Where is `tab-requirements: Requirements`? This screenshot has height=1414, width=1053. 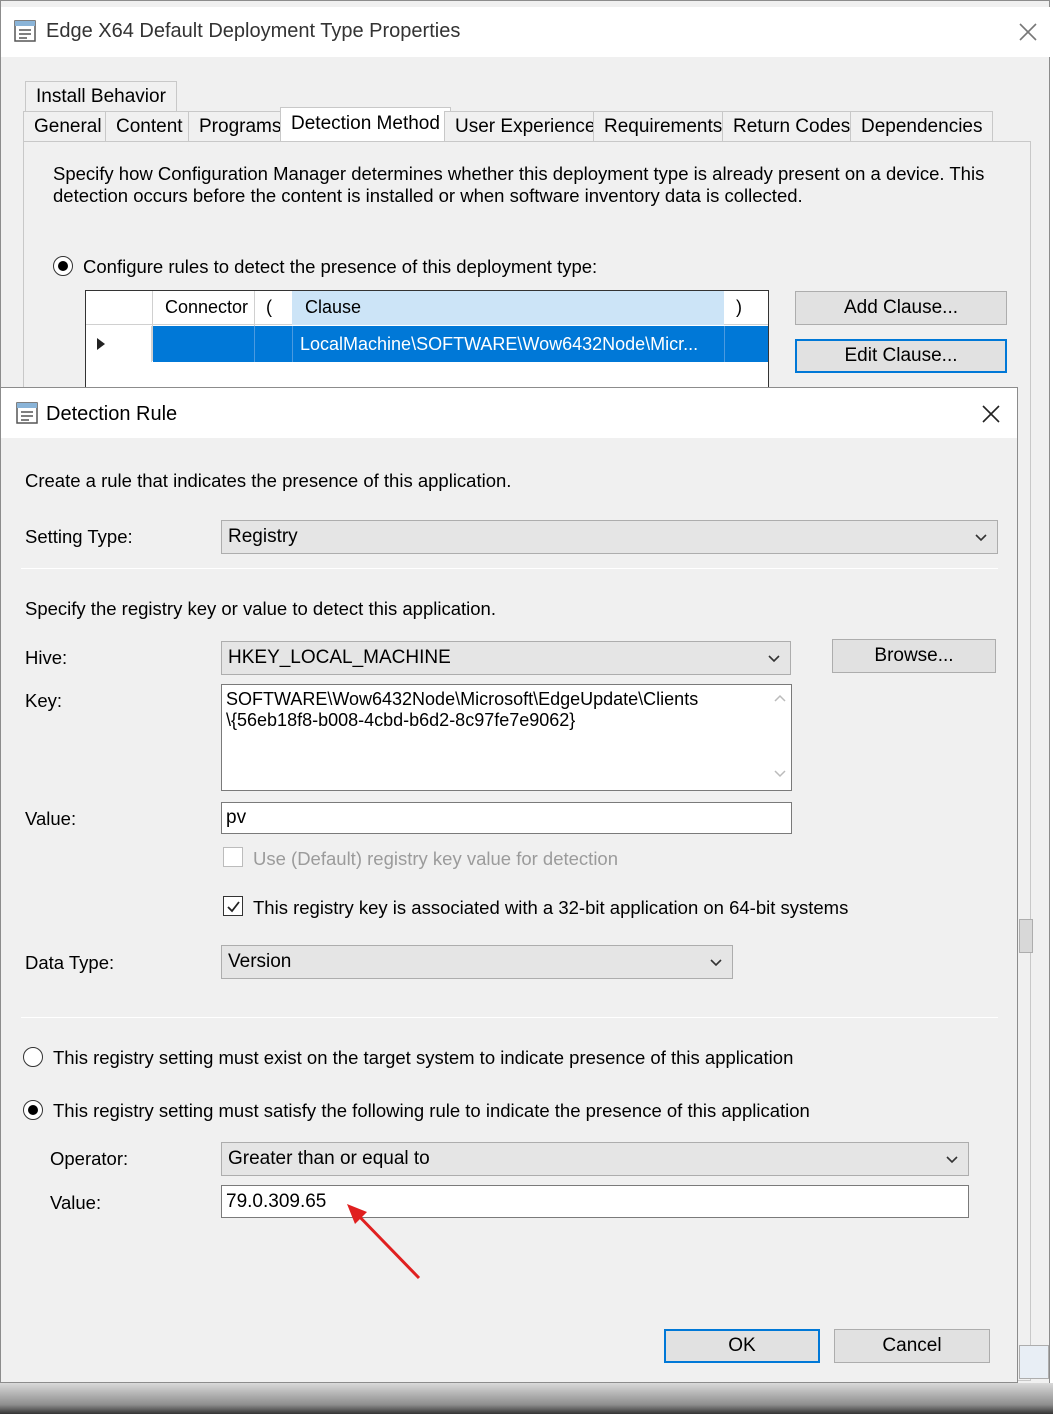
tab-requirements: Requirements is located at coordinates (663, 126).